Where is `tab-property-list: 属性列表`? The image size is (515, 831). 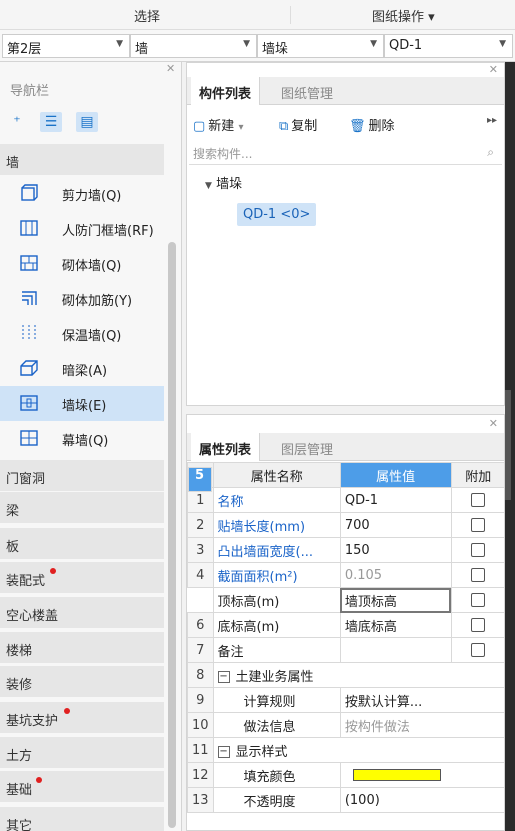
tab-property-list: 属性列表 is located at coordinates (226, 447).